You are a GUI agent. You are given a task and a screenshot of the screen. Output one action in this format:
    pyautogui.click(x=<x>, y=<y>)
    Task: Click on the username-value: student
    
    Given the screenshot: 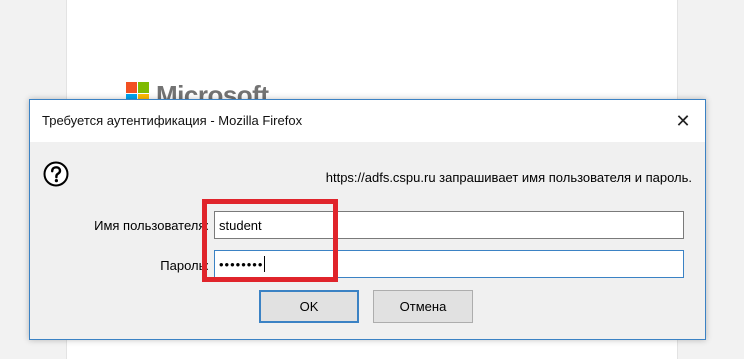 What is the action you would take?
    pyautogui.click(x=240, y=225)
    